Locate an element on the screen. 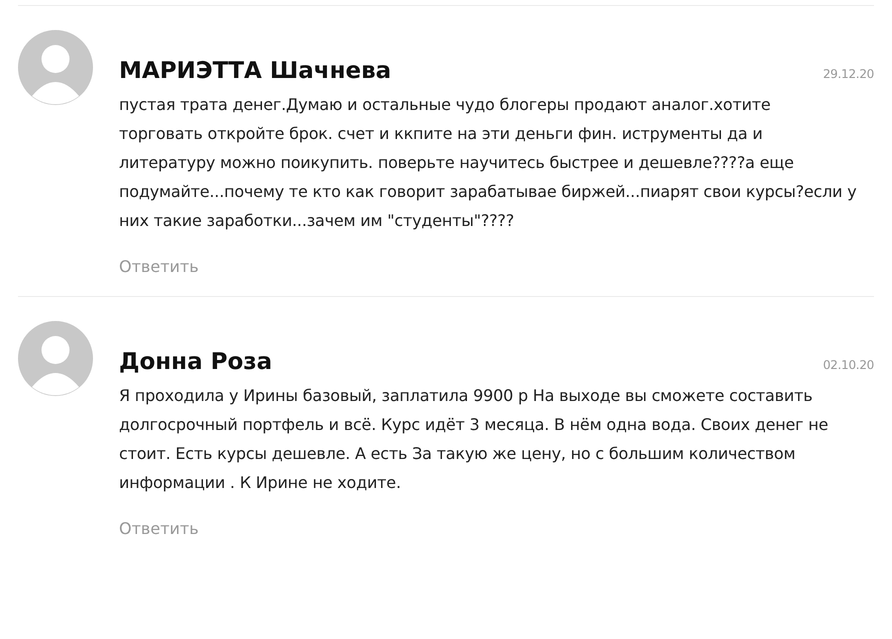  author-name: МАРИЭТТА Шачнева is located at coordinates (255, 71).